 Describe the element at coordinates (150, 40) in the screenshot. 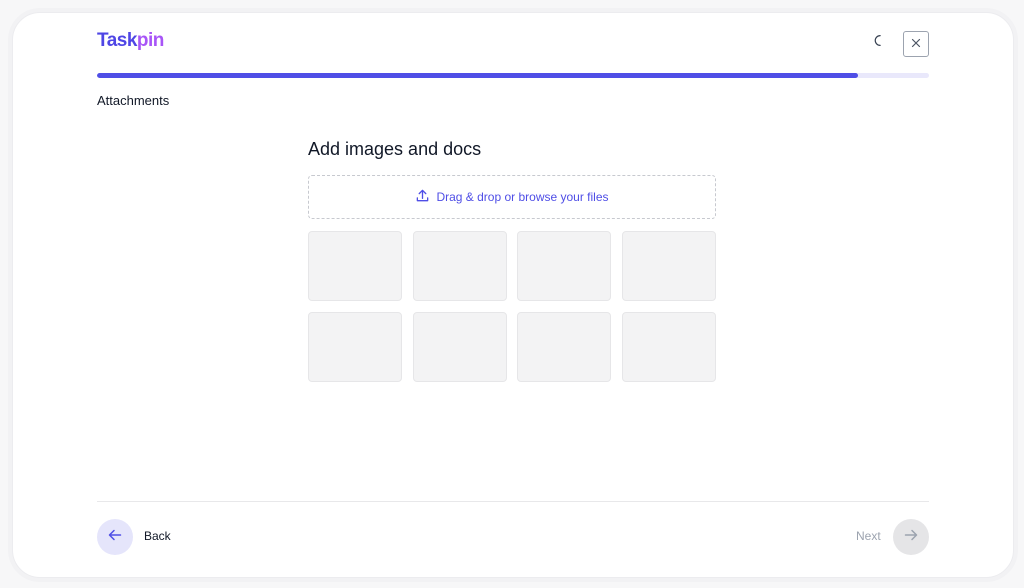

I see `logo-text-tail: pin` at that location.